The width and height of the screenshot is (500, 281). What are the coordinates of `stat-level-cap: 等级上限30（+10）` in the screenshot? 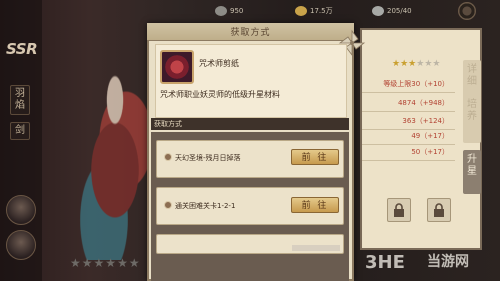 It's located at (408, 86).